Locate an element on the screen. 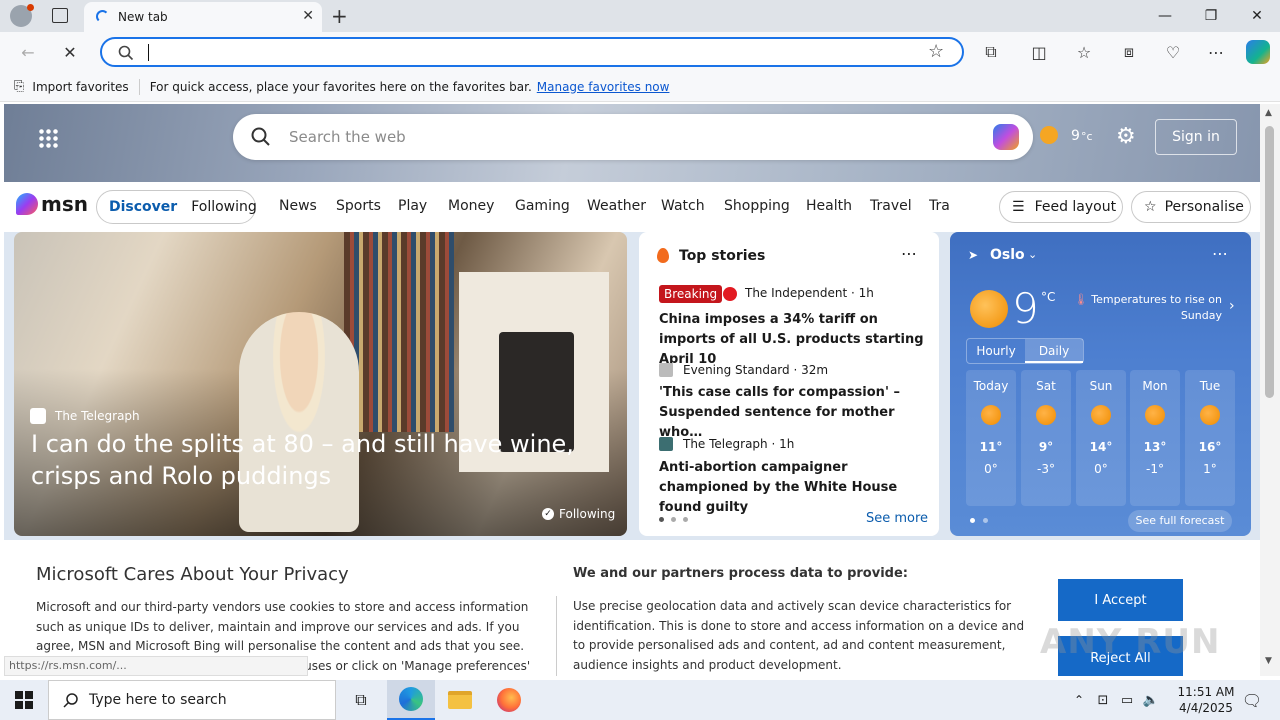  hourly-daily-toggle: Hourly Daily is located at coordinates (1025, 351).